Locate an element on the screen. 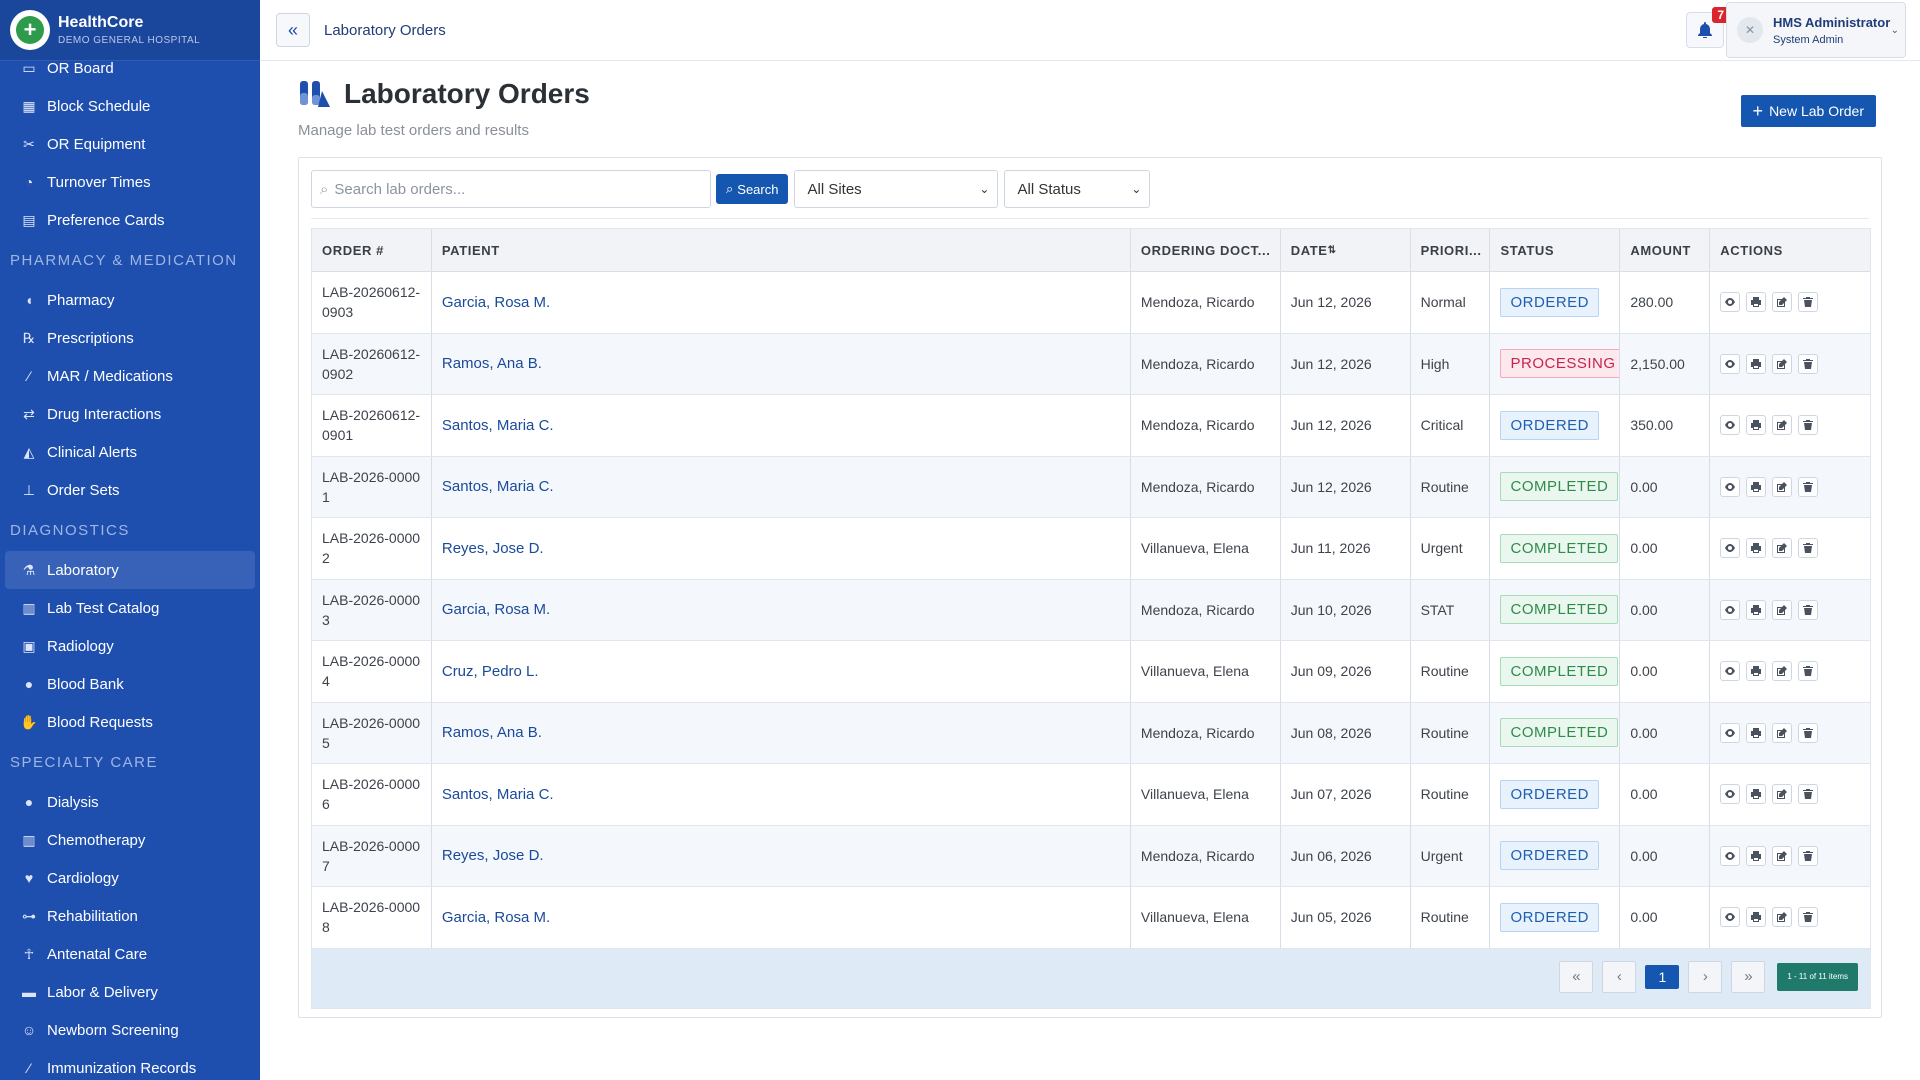 The height and width of the screenshot is (1080, 1920). sidebar-item-pharmacy: ◖ Pharmacy is located at coordinates (130, 300).